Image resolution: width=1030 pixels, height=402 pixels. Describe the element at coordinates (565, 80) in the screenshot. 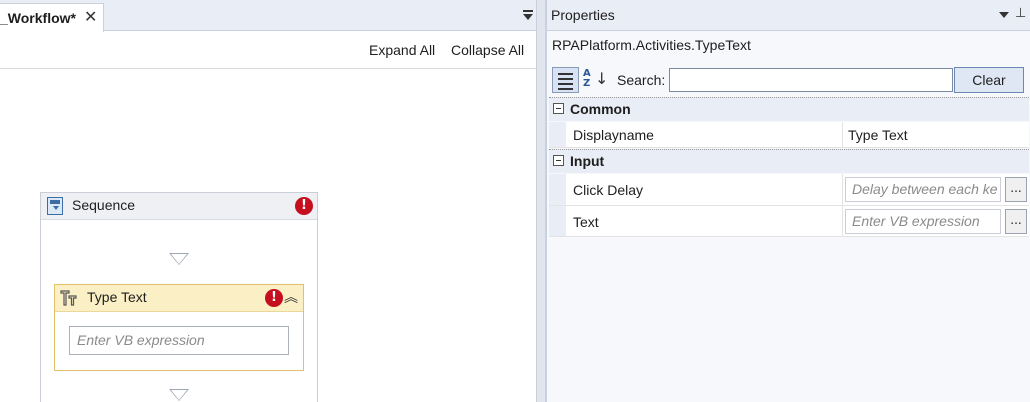

I see `categorized-view-icon` at that location.